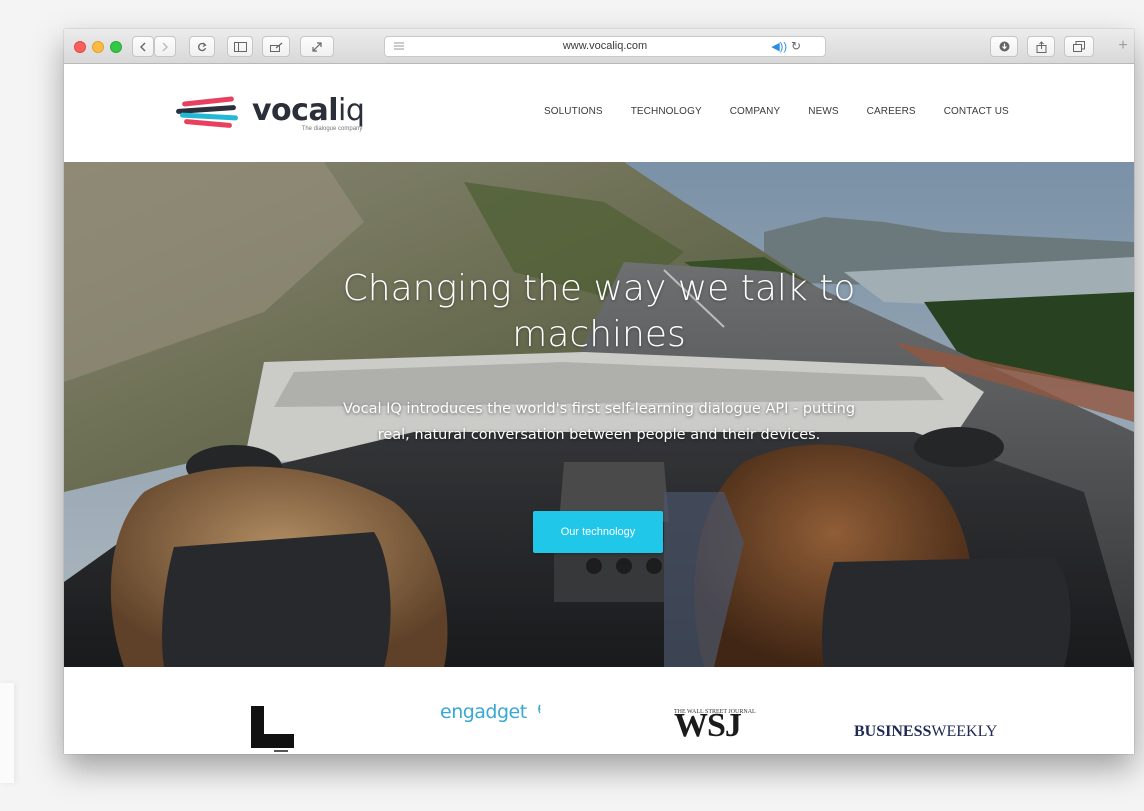 The width and height of the screenshot is (1144, 811). I want to click on browser-toolbar: www.vocaliq.com ◀)) ↻ +, so click(599, 46).